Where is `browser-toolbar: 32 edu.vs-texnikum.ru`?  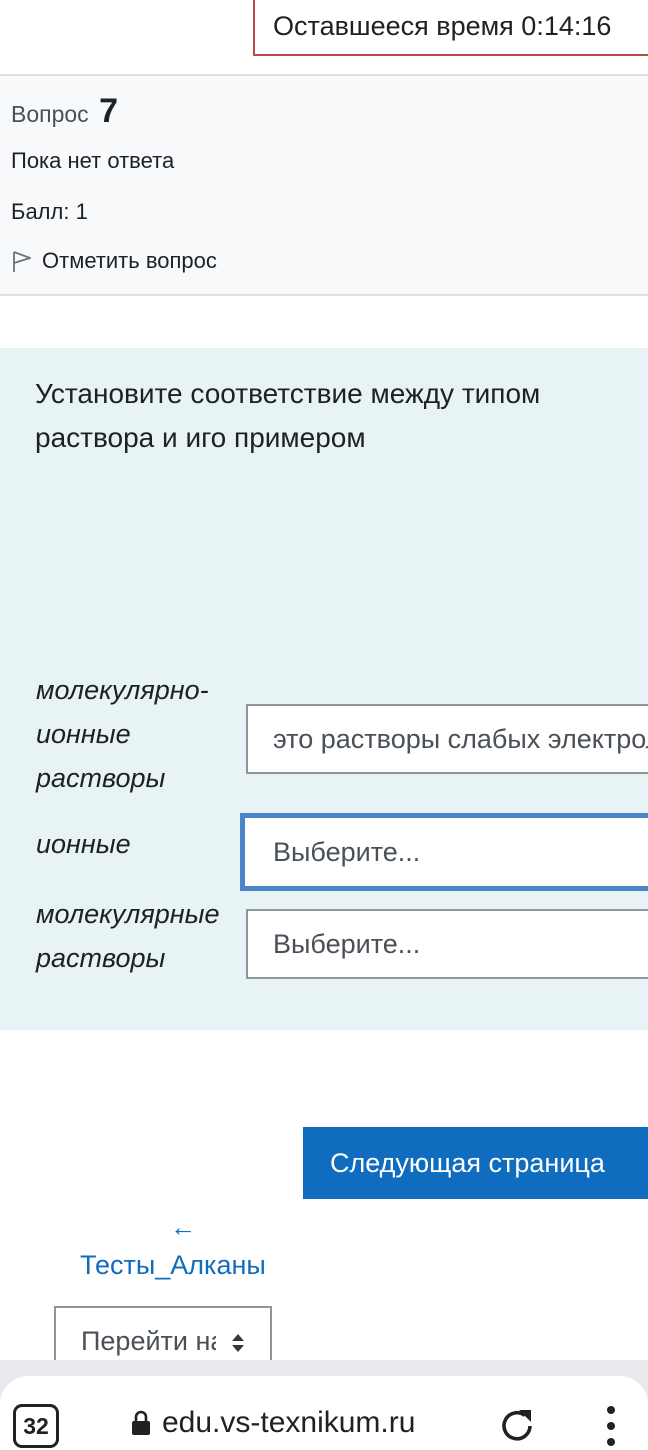 browser-toolbar: 32 edu.vs-texnikum.ru is located at coordinates (324, 1412).